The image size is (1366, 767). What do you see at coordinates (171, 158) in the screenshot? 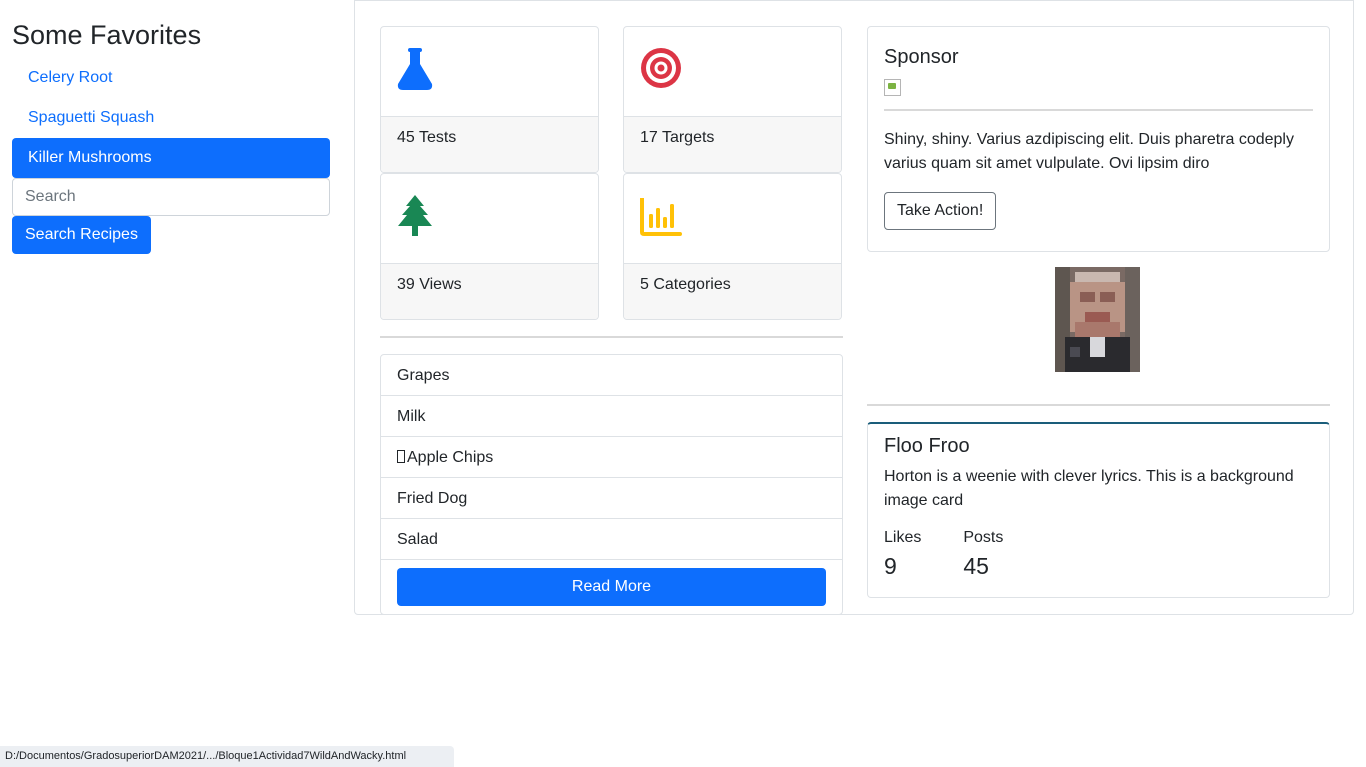
I see `sidebar-item-killer-mushrooms: Killer Mushrooms` at bounding box center [171, 158].